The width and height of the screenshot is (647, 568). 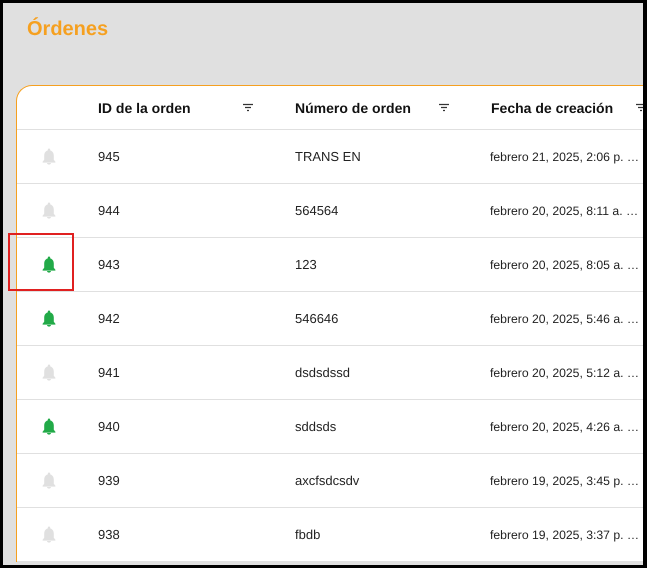 I want to click on table-cell: 940, so click(x=109, y=426).